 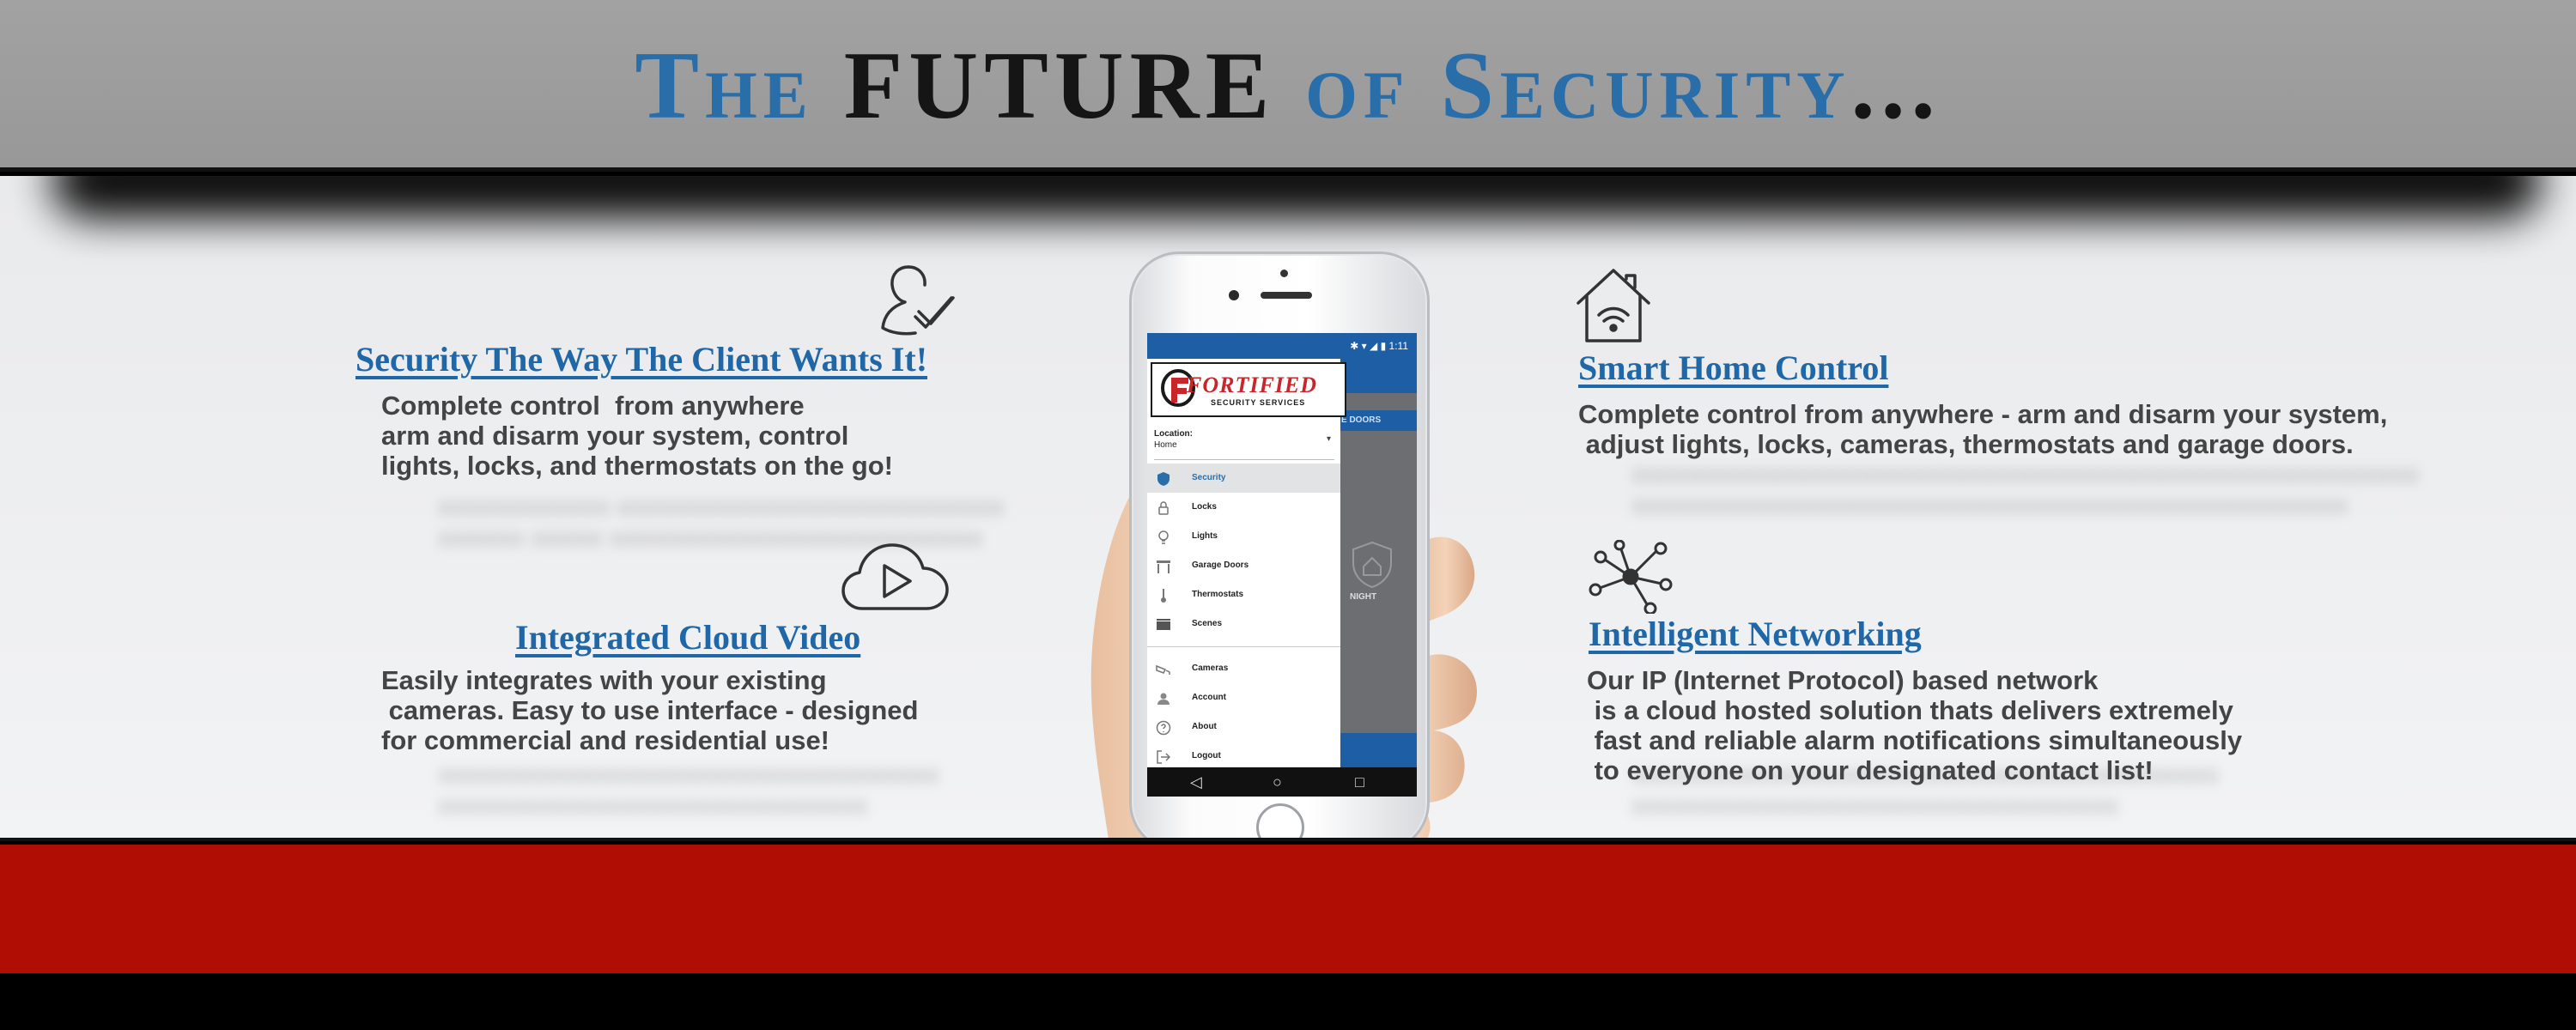 I want to click on user-check-icon, so click(x=917, y=301).